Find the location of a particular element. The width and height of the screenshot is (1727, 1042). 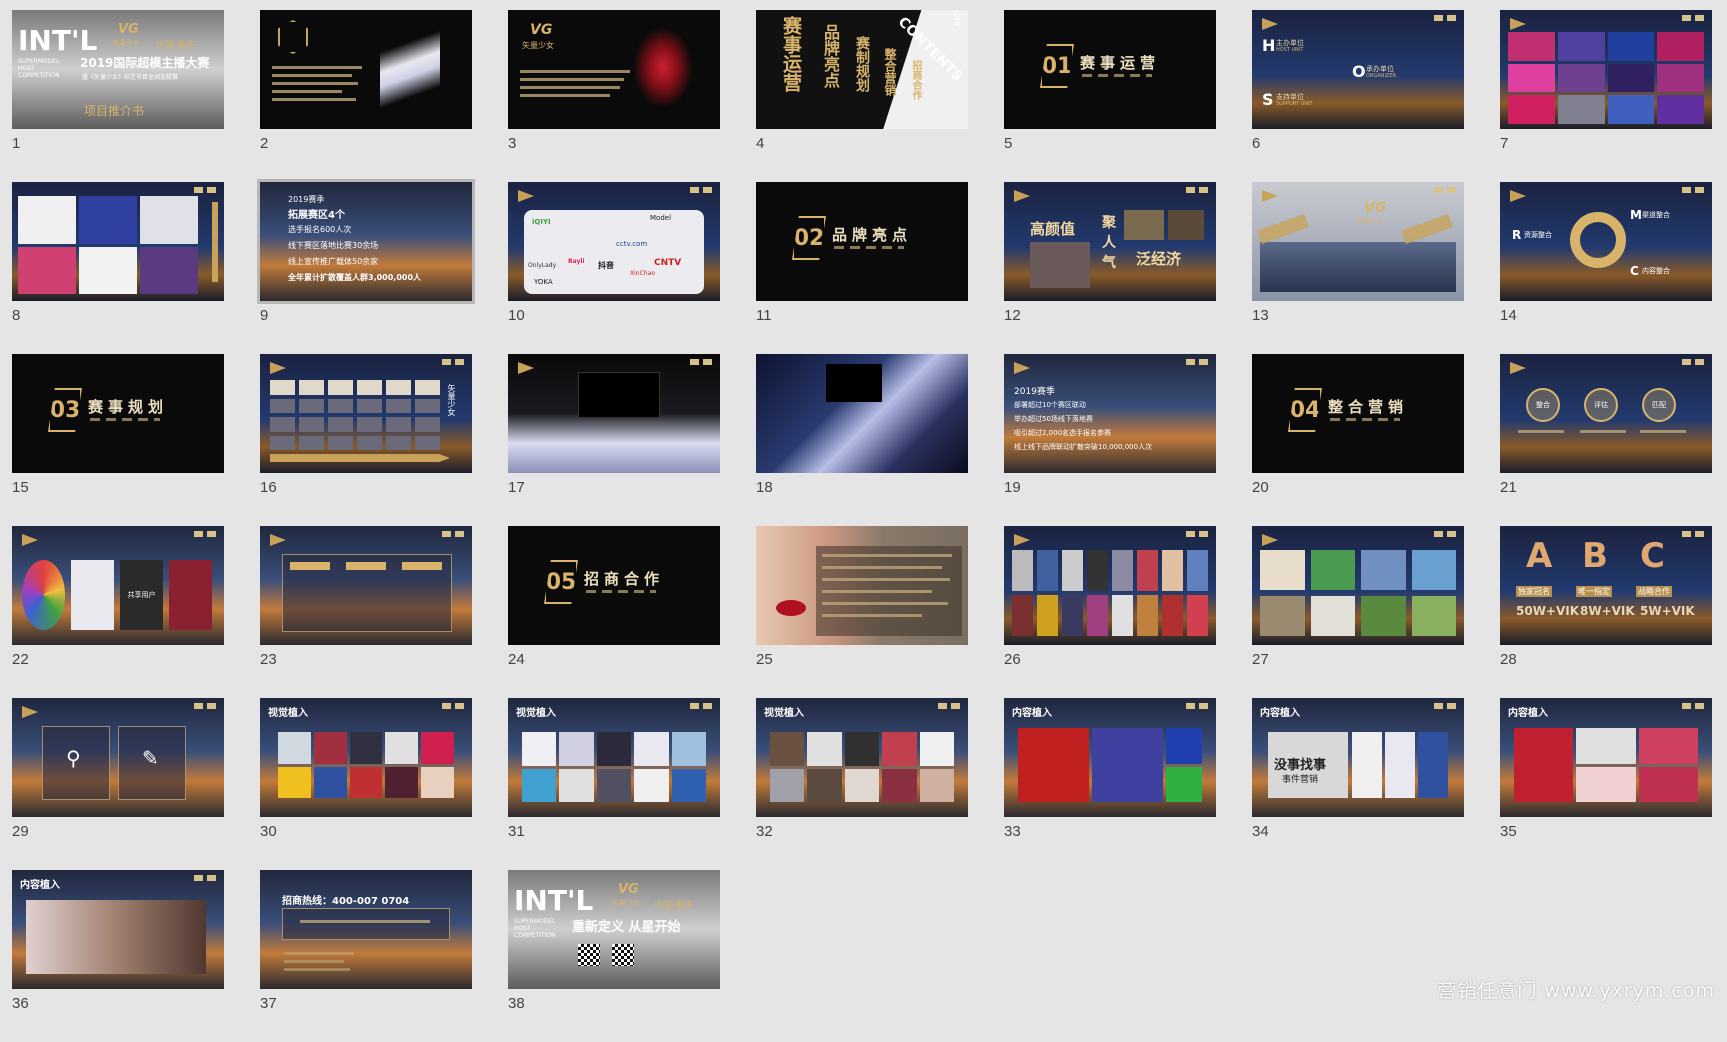

slide-cell: 视觉植入 31 is located at coordinates (614, 784).